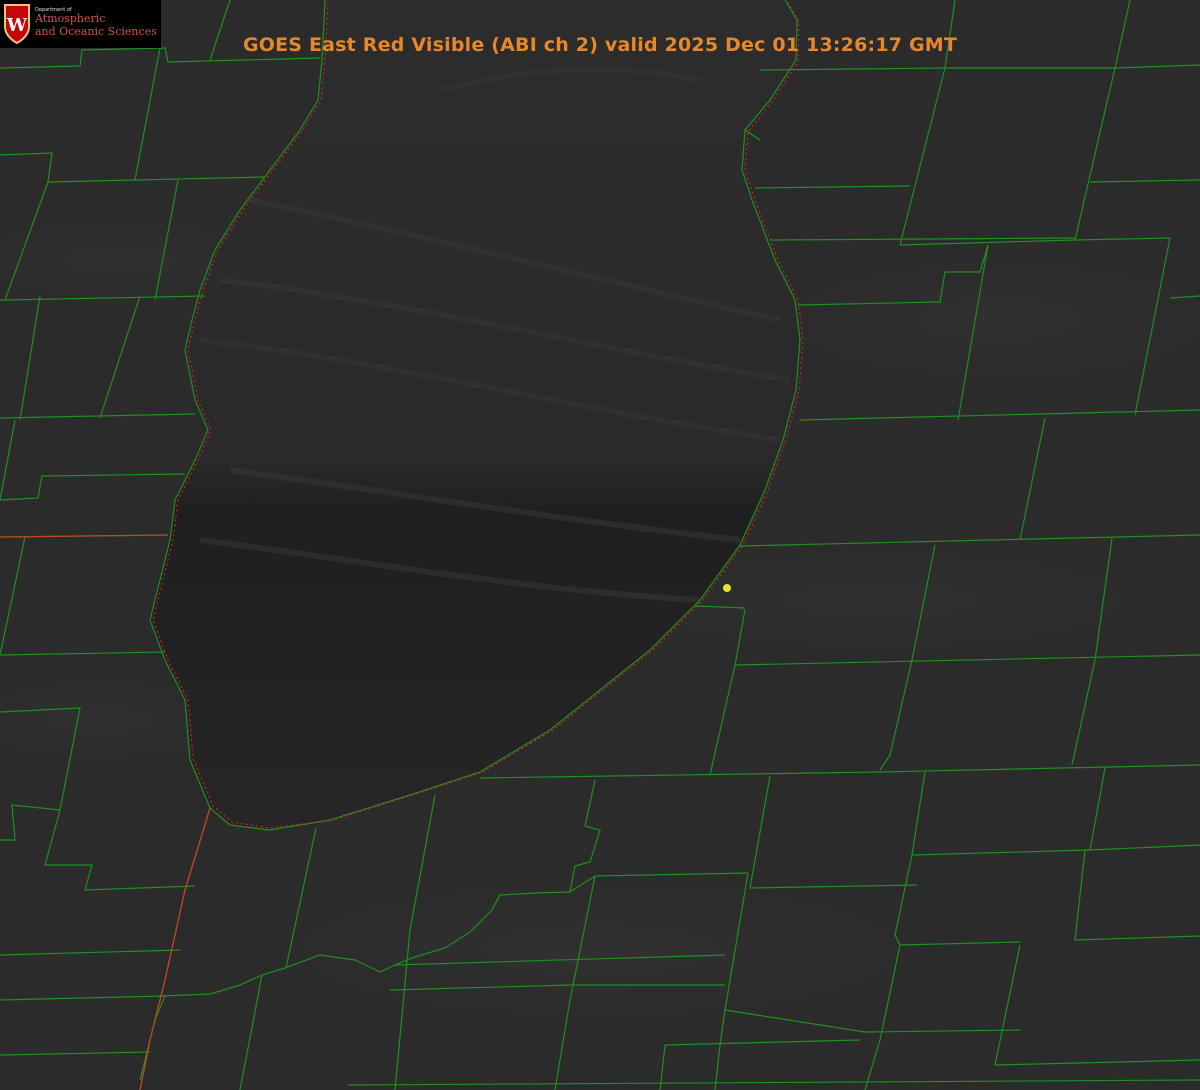 This screenshot has width=1200, height=1090. Describe the element at coordinates (70, 18) in the screenshot. I see `logo-line-1: Atmospheric` at that location.